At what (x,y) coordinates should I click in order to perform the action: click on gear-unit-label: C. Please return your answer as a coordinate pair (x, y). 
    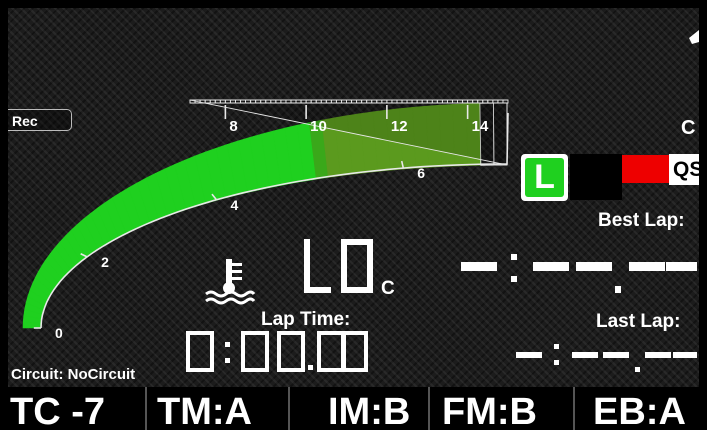
    Looking at the image, I should click on (688, 128).